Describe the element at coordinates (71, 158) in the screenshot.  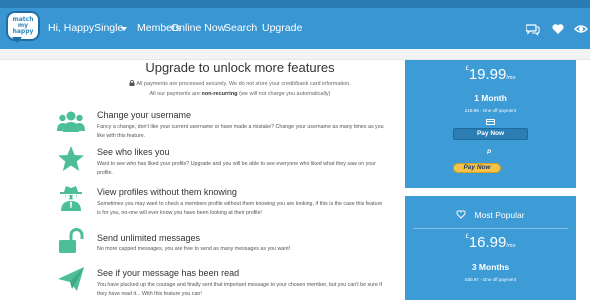
I see `star-icon` at that location.